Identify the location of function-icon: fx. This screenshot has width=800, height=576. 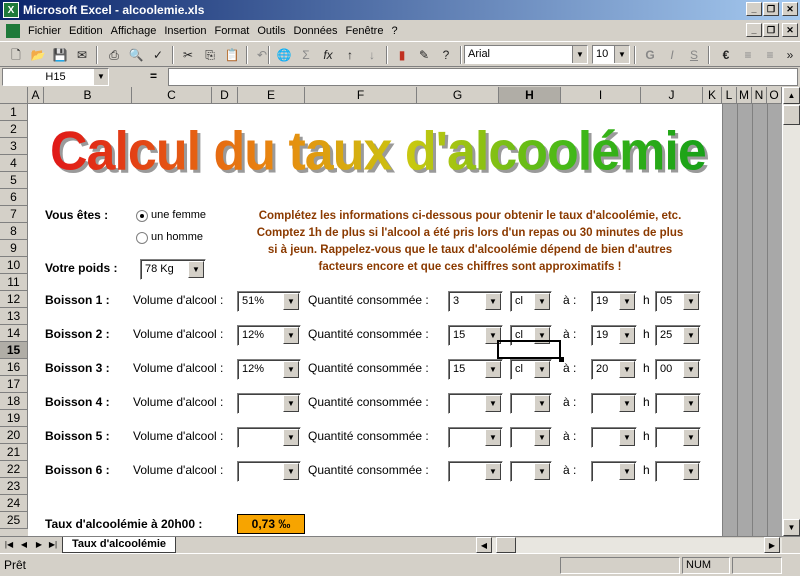
(328, 55).